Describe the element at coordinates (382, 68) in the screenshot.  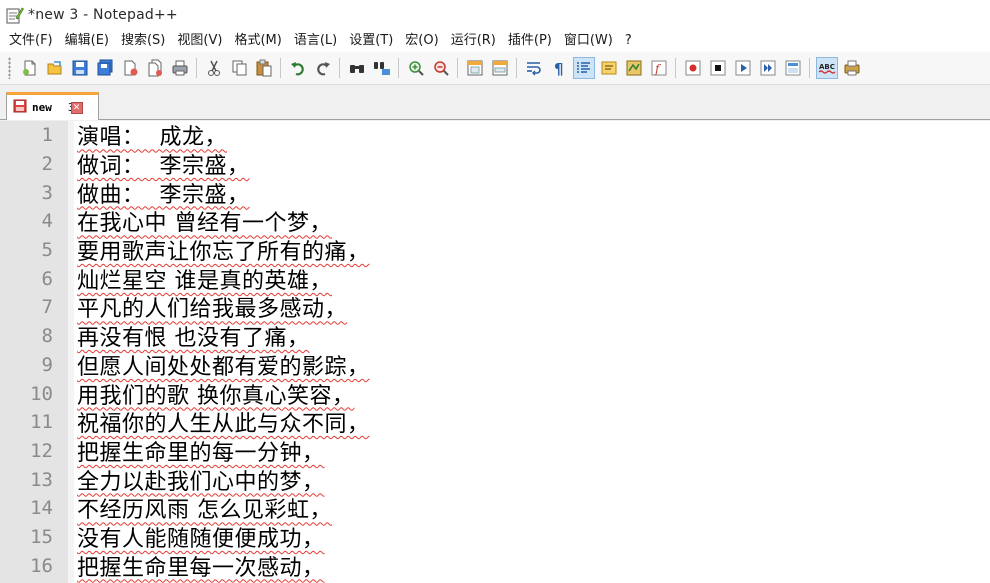
I see `replace-icon` at that location.